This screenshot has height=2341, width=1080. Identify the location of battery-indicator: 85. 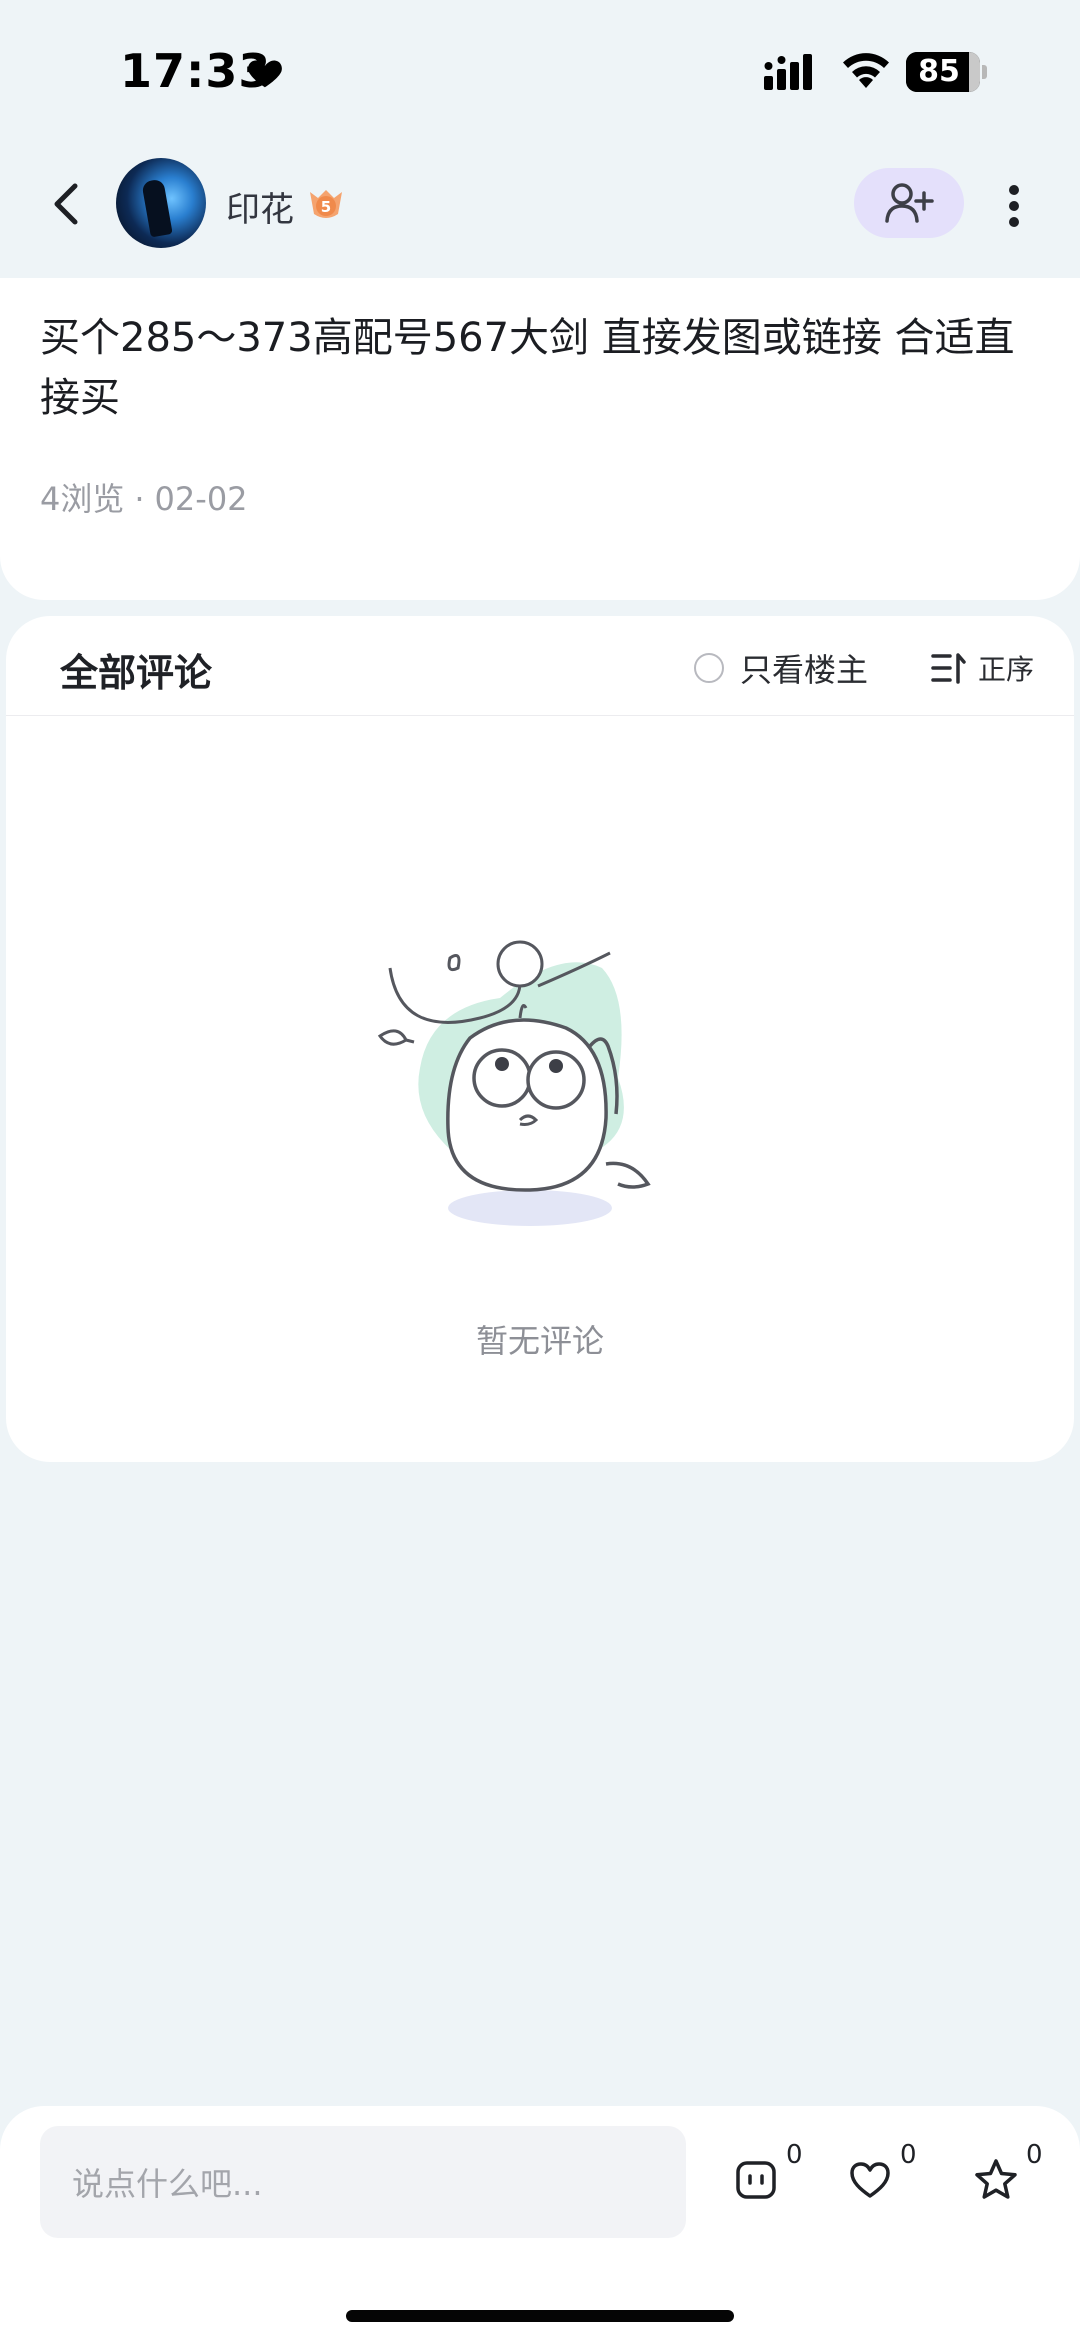
(946, 72).